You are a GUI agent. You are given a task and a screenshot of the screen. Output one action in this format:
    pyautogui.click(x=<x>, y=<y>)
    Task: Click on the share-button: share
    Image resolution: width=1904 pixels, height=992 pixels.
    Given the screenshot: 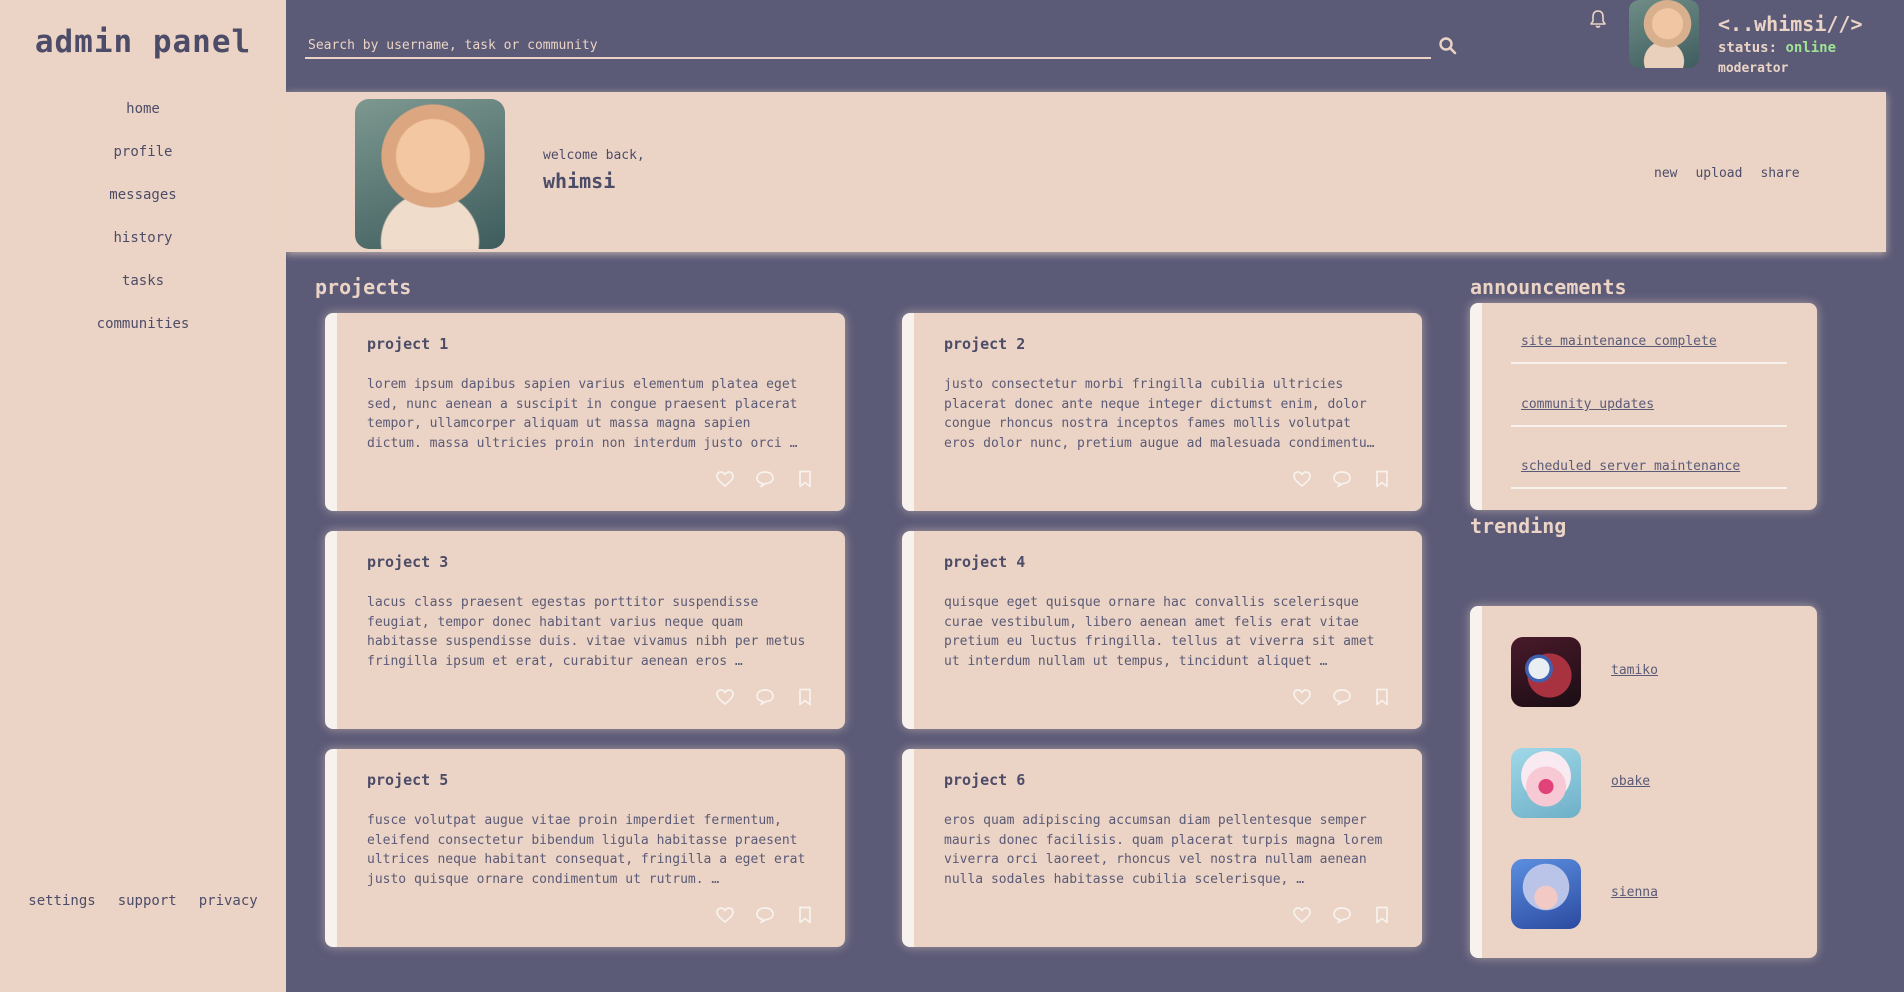 What is the action you would take?
    pyautogui.click(x=1779, y=173)
    